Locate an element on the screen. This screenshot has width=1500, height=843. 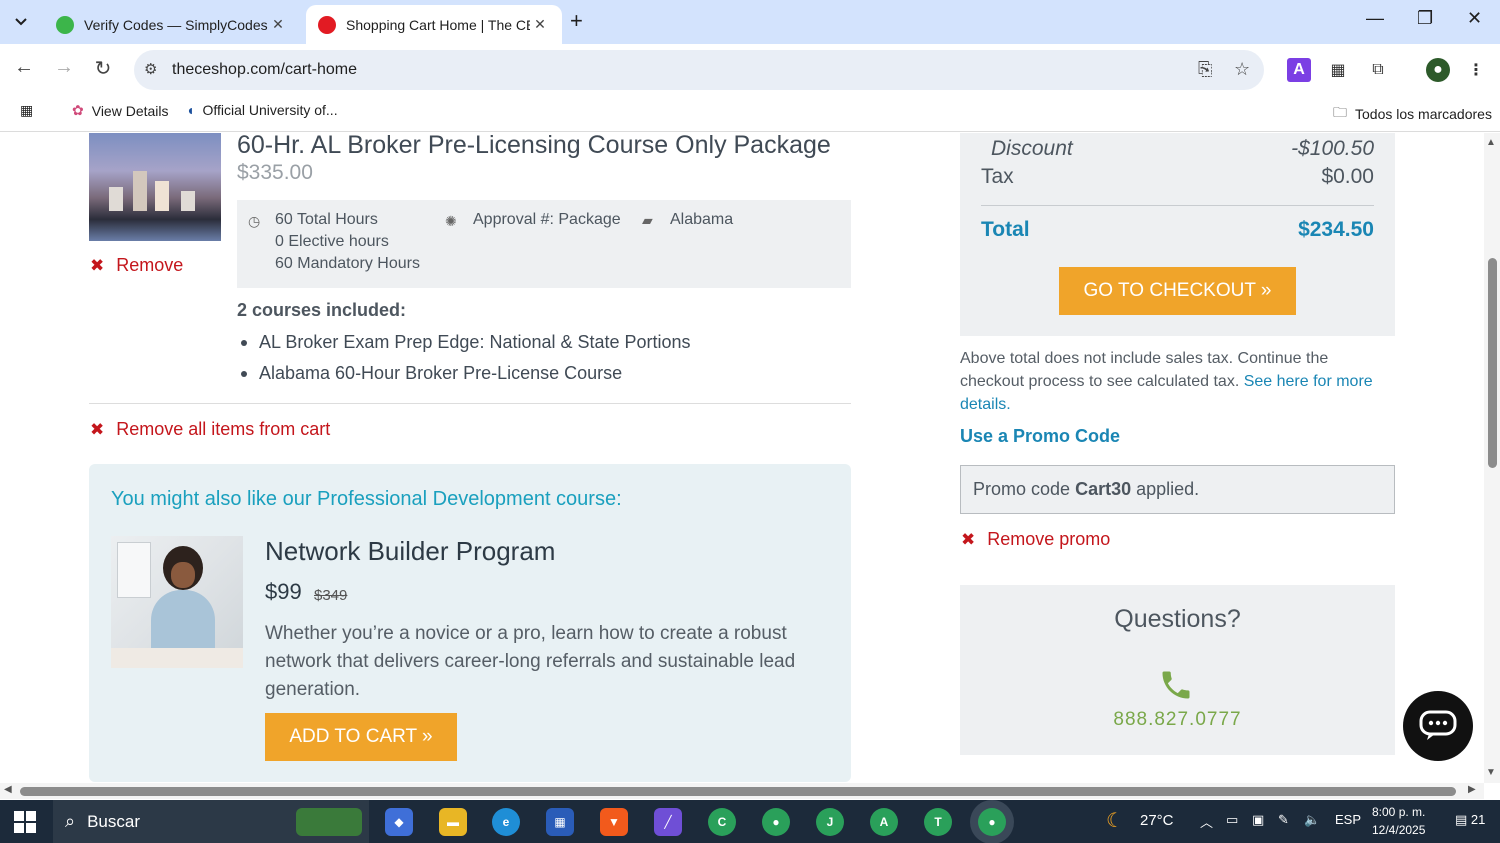
tray-chevron-icon: ︿ is located at coordinates (1206, 821).